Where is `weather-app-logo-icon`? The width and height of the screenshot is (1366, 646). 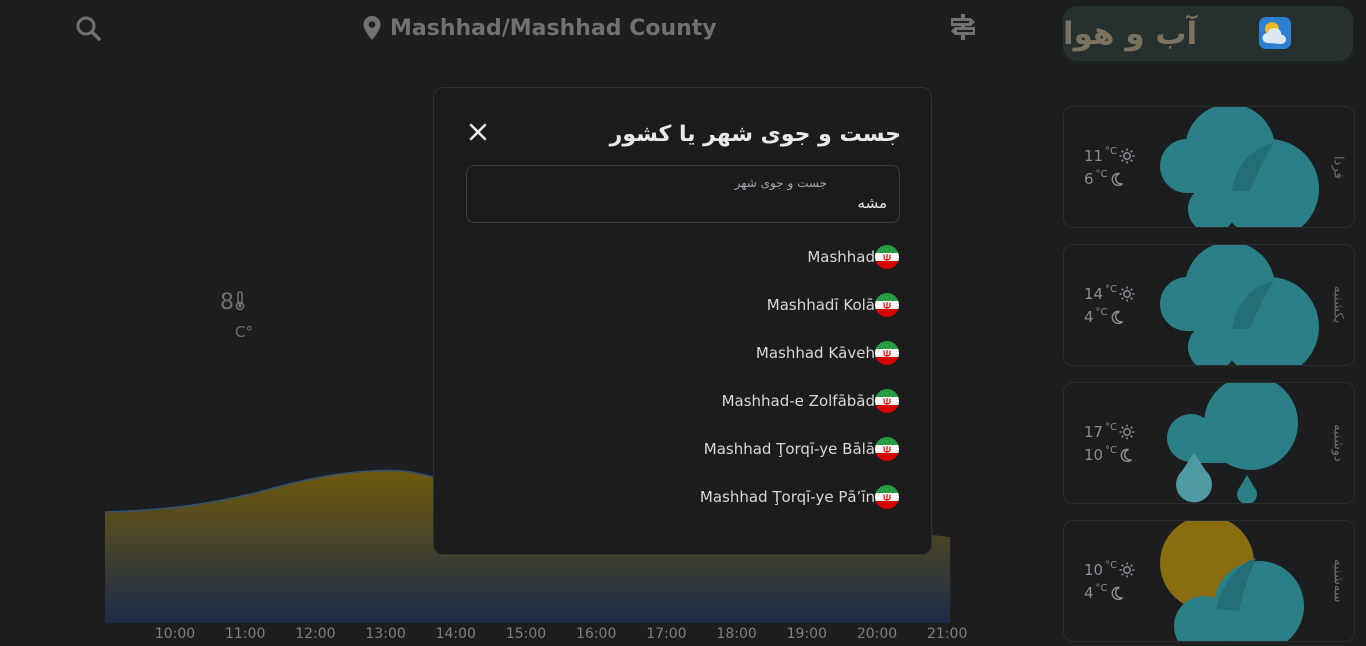 weather-app-logo-icon is located at coordinates (1275, 33).